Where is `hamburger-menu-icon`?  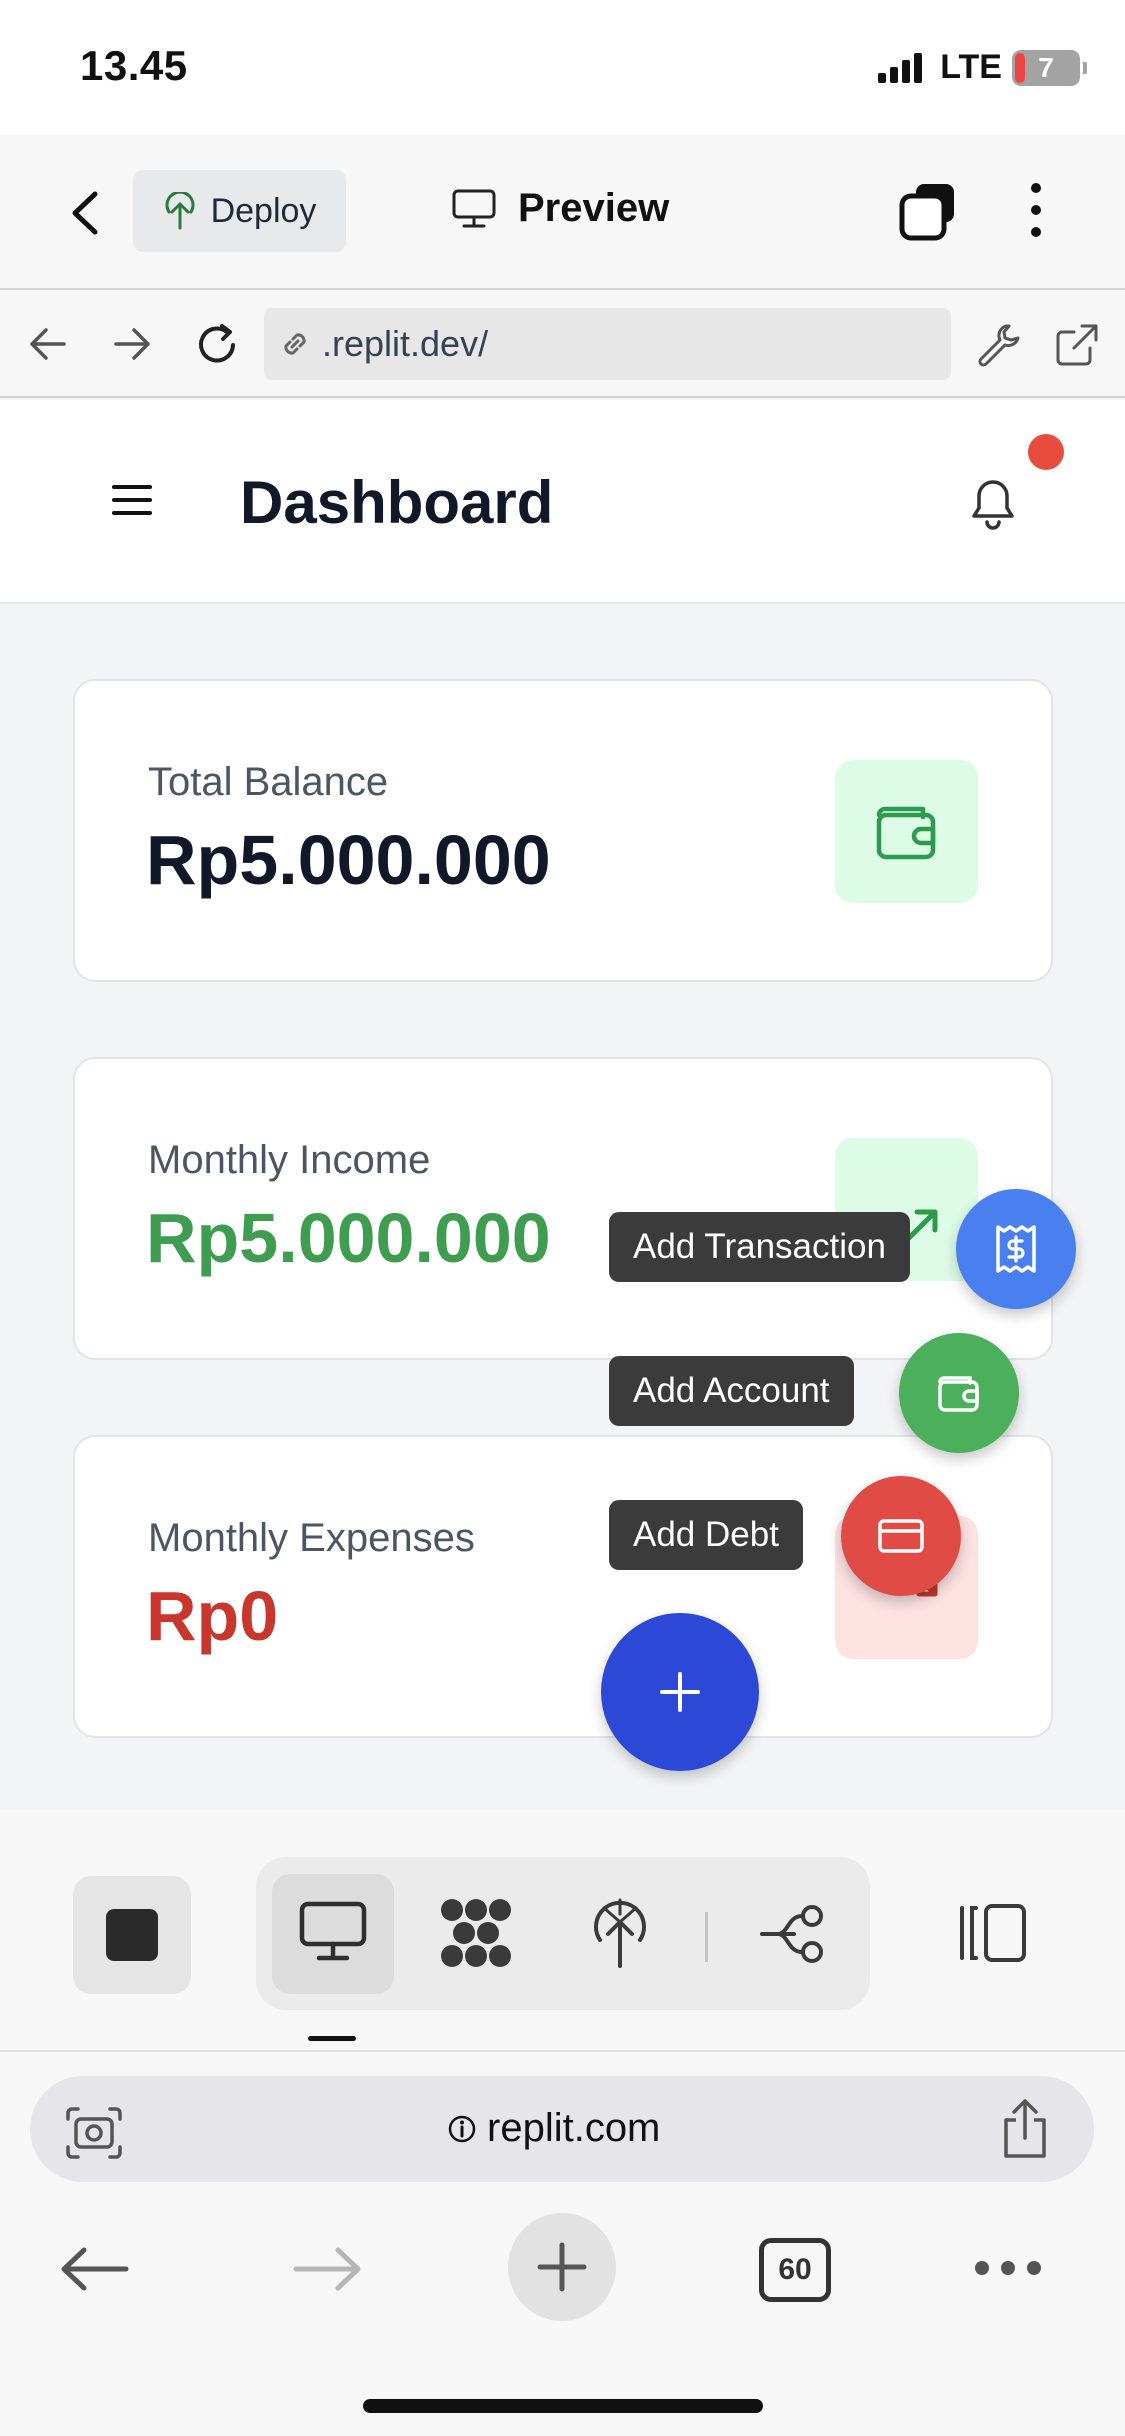
hamburger-menu-icon is located at coordinates (132, 500).